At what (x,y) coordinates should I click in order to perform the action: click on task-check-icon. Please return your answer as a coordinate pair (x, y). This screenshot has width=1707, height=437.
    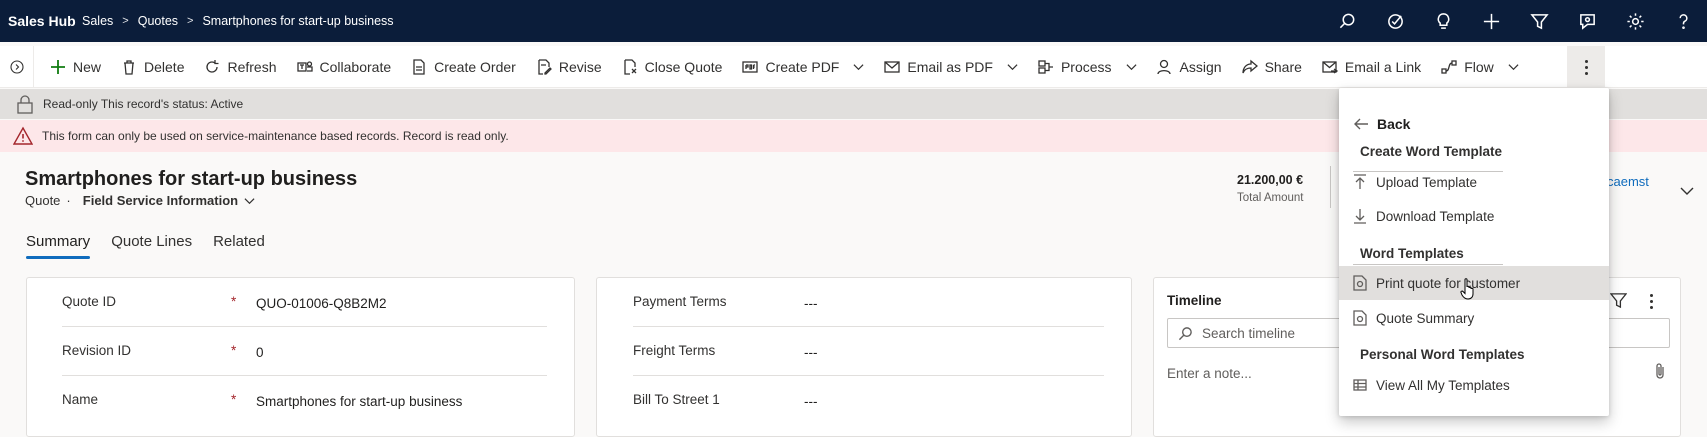
    Looking at the image, I should click on (1395, 21).